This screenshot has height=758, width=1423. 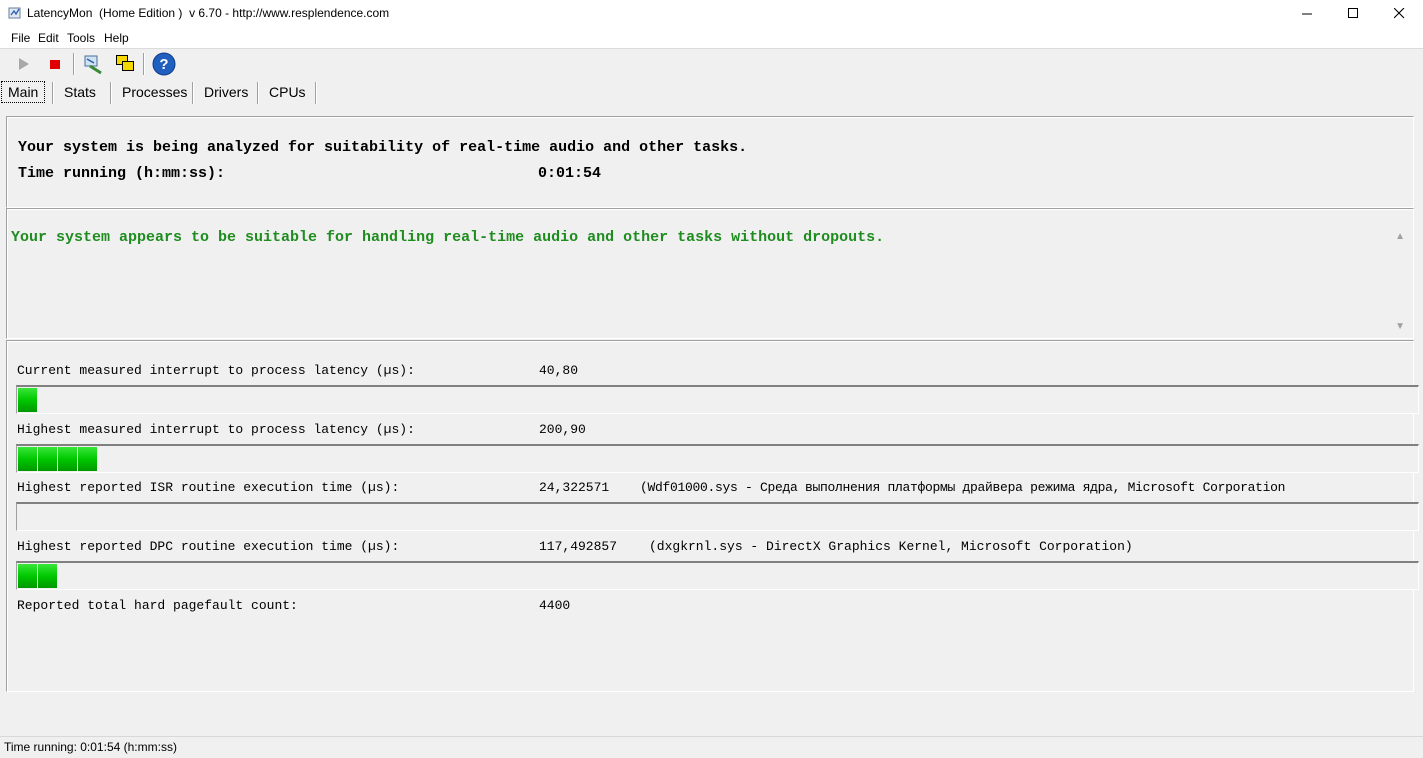 What do you see at coordinates (48, 38) in the screenshot?
I see `menu-edit: Edit` at bounding box center [48, 38].